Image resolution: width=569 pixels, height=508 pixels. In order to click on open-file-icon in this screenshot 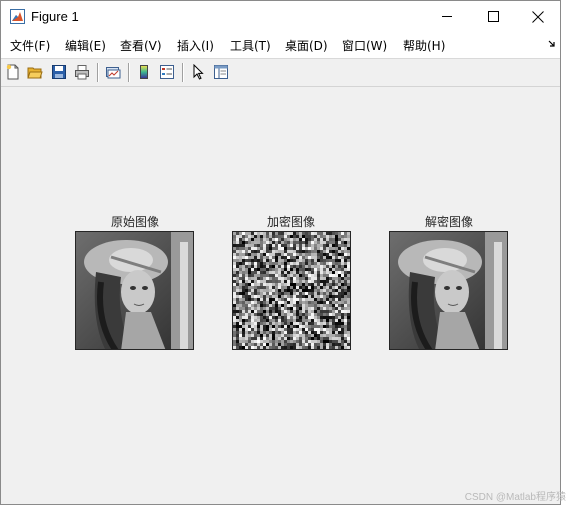, I will do `click(35, 73)`.